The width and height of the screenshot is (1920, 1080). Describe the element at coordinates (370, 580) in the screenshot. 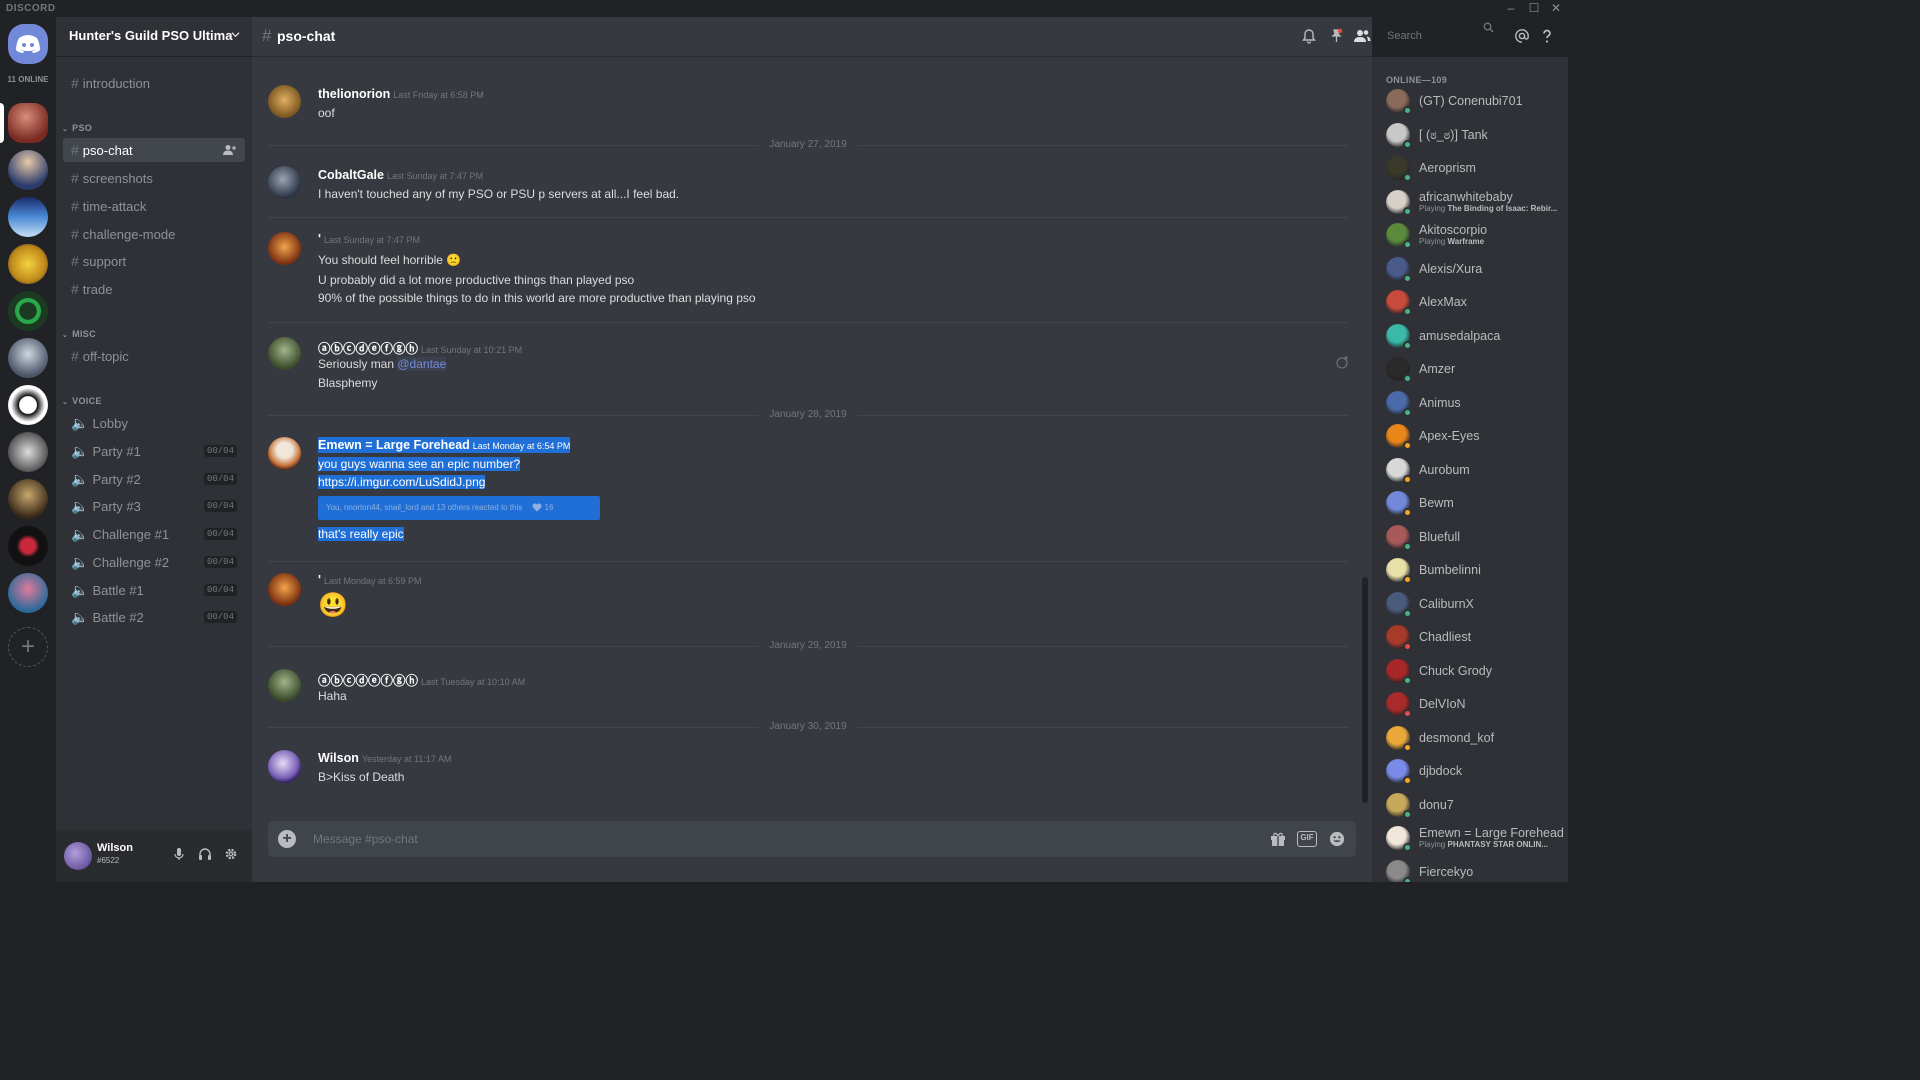

I see `message-author: ' Last Monday at 6:59 PM` at that location.